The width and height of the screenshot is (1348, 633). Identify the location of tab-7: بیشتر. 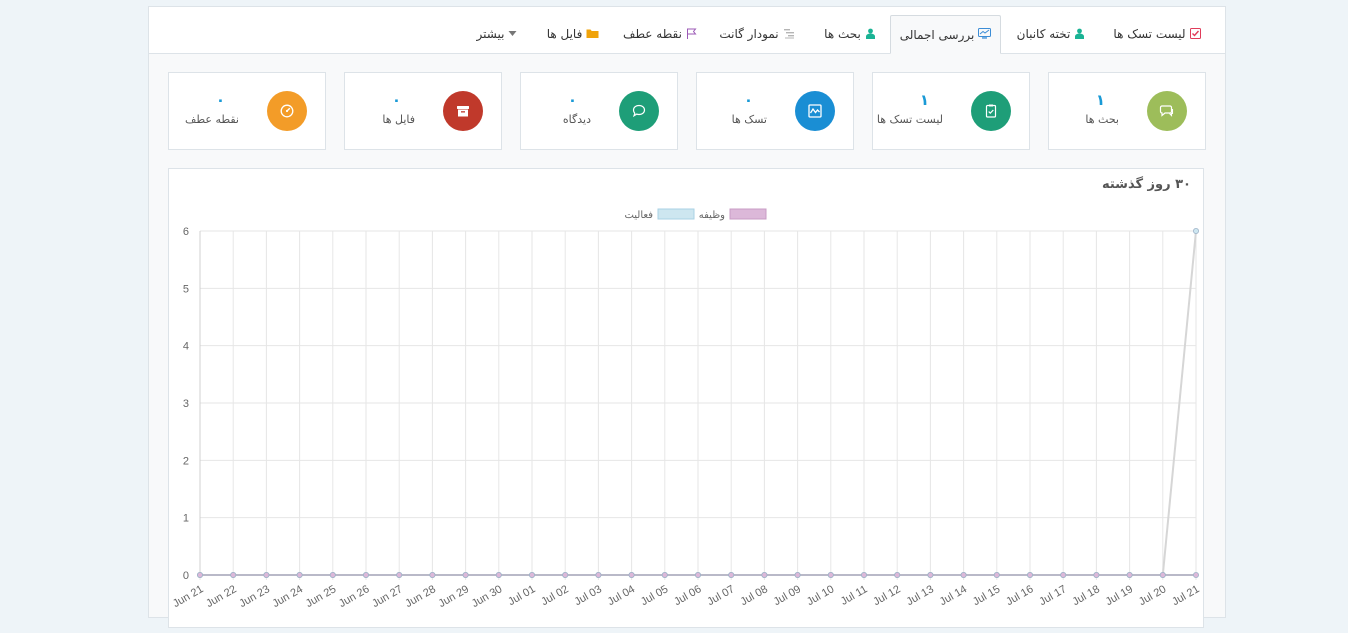
(497, 34).